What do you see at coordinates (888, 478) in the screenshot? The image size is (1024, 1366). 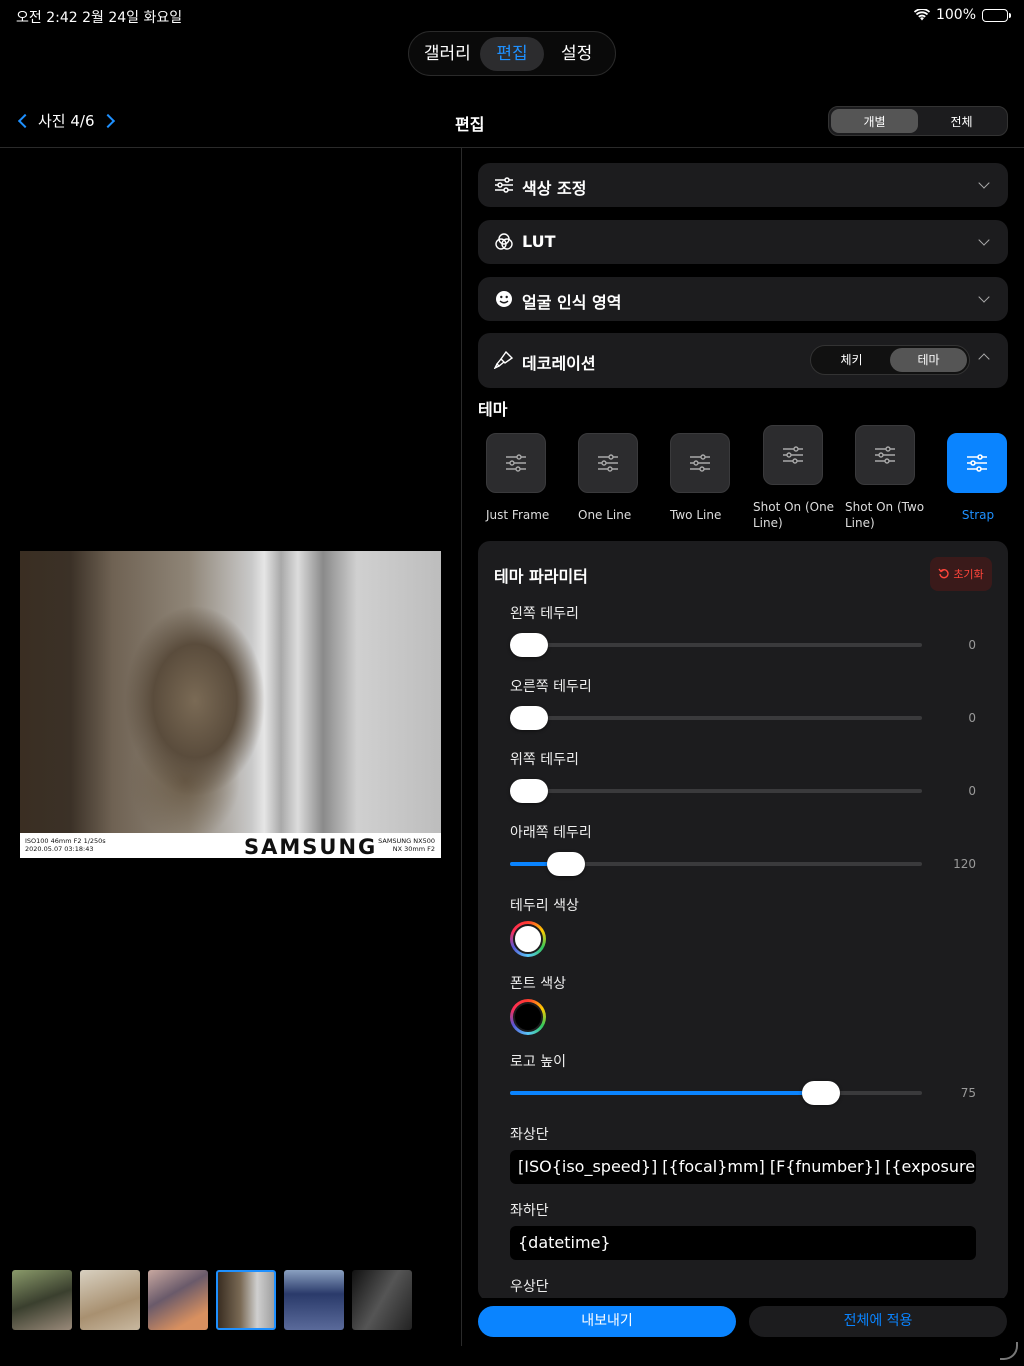 I see `theme-shot-on-two-line: Shot On (Two Line)` at bounding box center [888, 478].